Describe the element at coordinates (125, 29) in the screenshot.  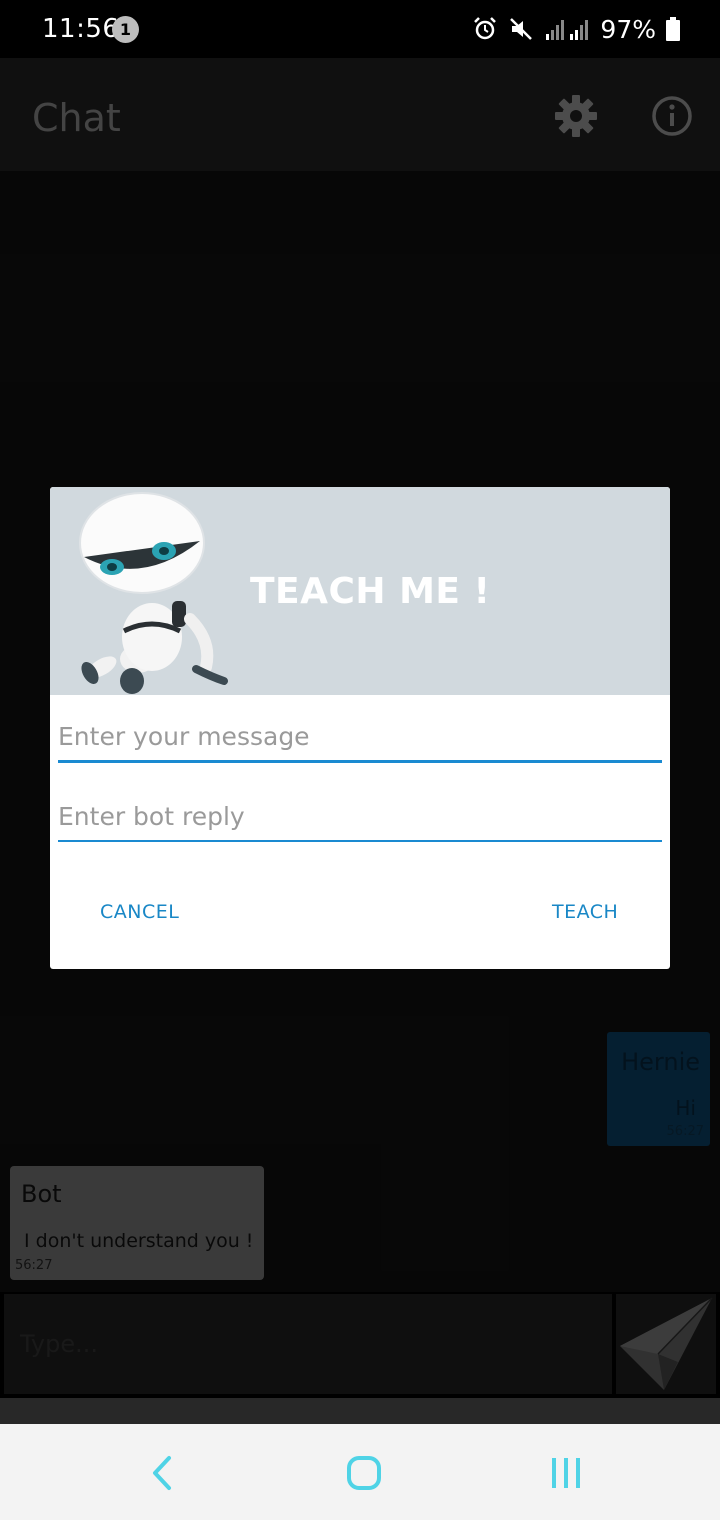
I see `notification-badge: 1` at that location.